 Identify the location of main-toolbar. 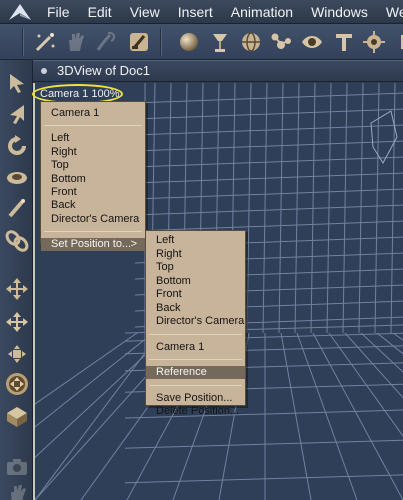
(201, 42).